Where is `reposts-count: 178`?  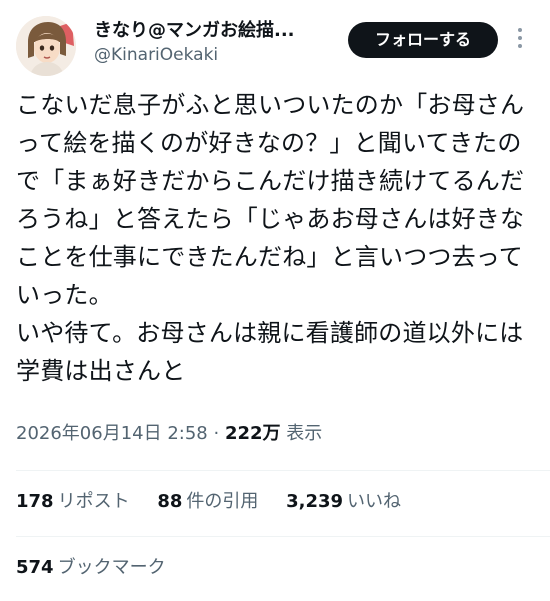
reposts-count: 178 is located at coordinates (35, 501).